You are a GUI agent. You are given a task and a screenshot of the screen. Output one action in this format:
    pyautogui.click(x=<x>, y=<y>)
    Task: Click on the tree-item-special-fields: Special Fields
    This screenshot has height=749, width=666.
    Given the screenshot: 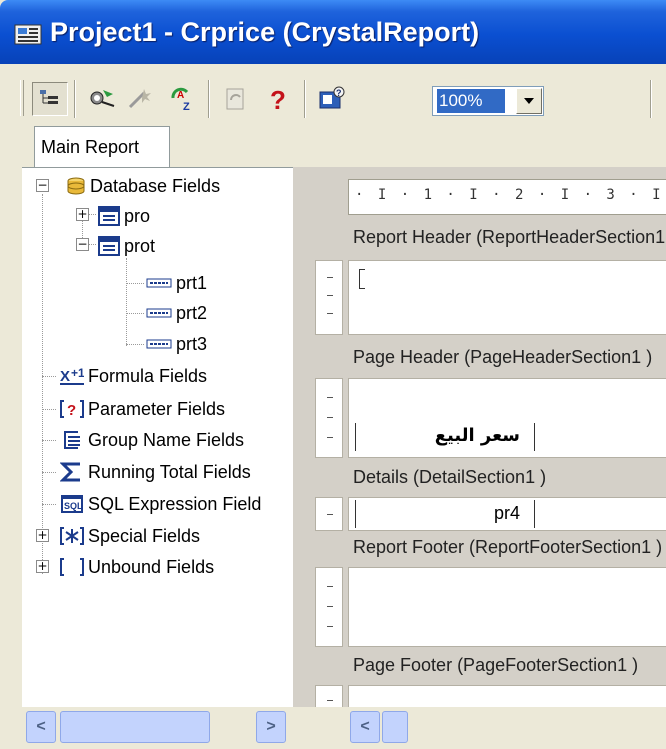 What is the action you would take?
    pyautogui.click(x=130, y=536)
    